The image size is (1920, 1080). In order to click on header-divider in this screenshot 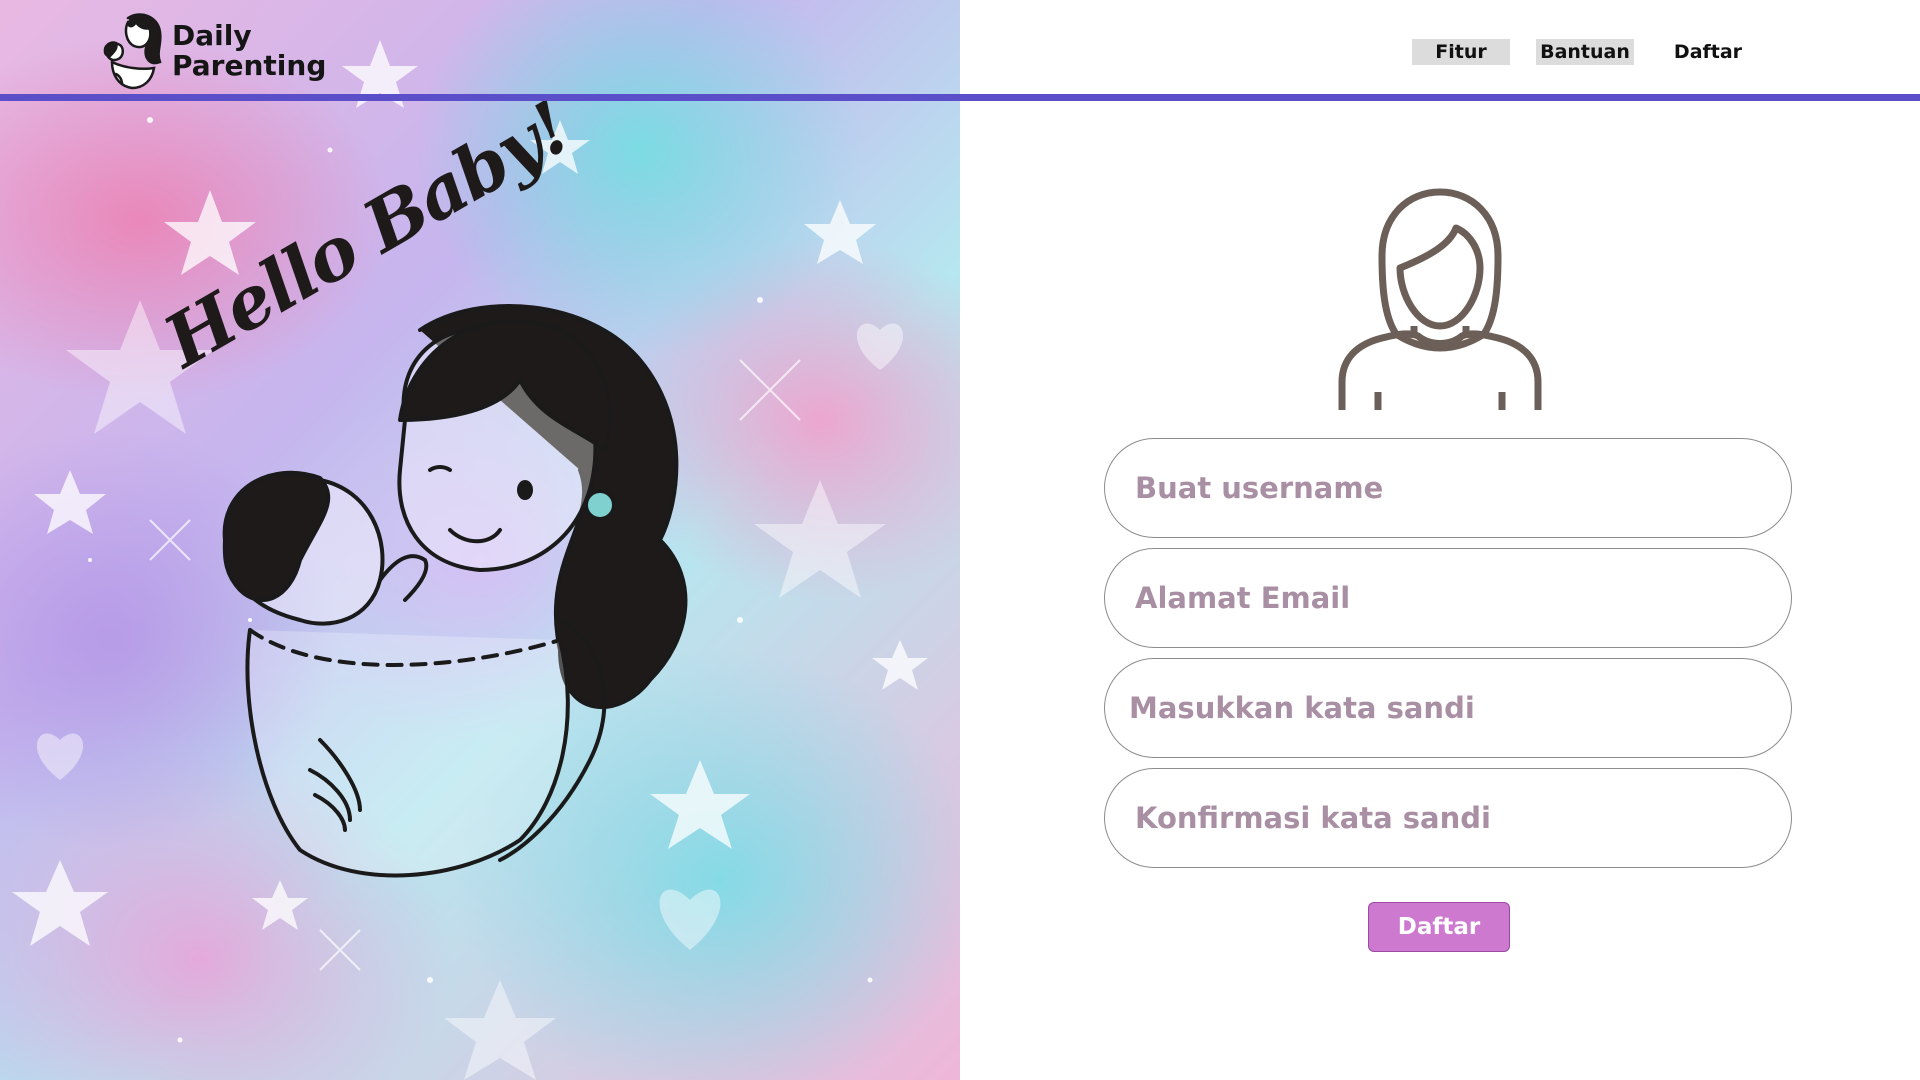, I will do `click(960, 97)`.